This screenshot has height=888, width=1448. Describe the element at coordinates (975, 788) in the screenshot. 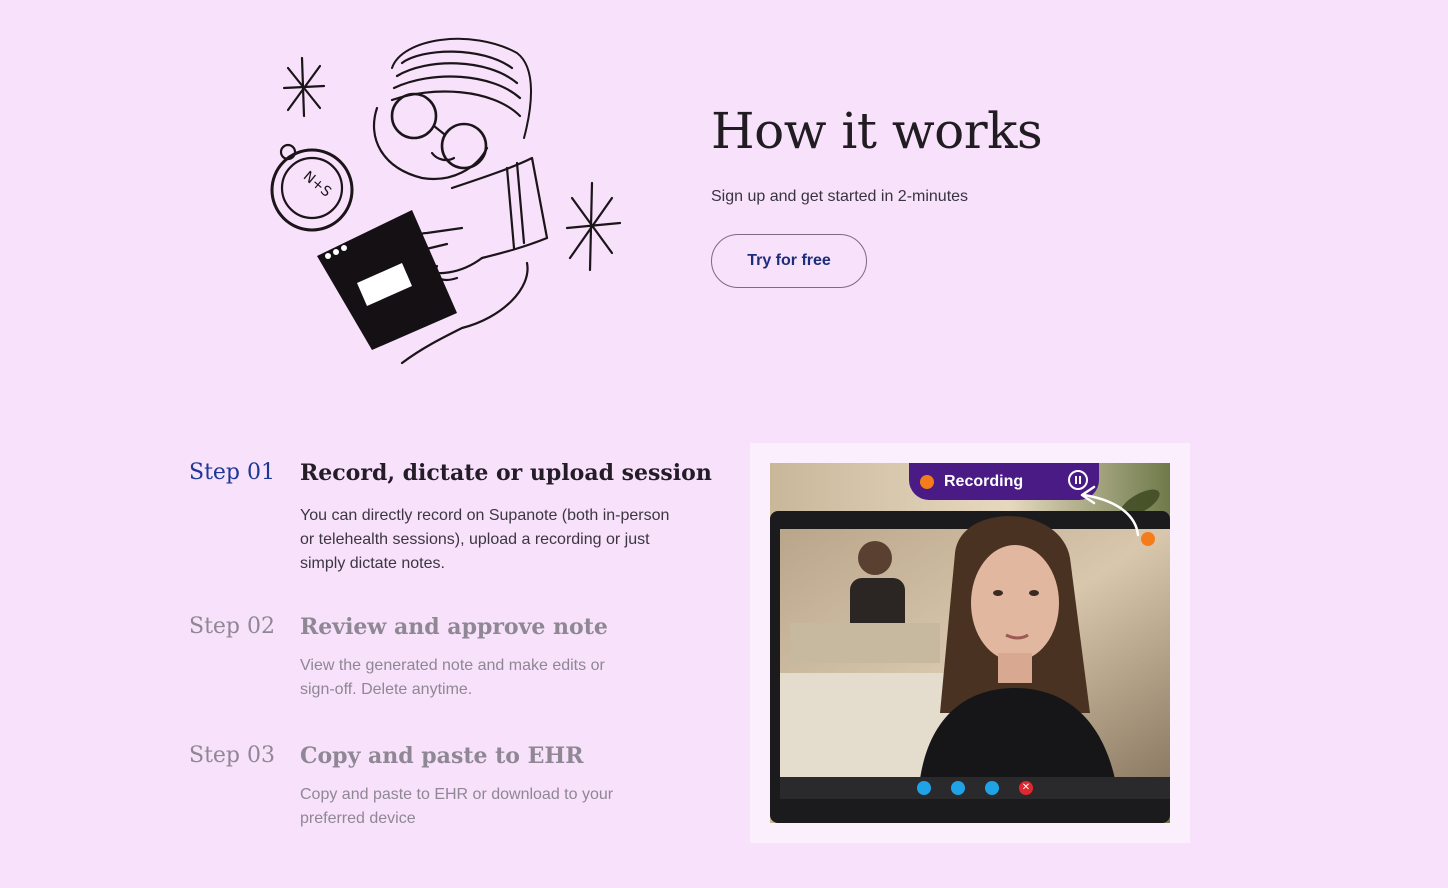

I see `call-controls-bar: ✕` at that location.